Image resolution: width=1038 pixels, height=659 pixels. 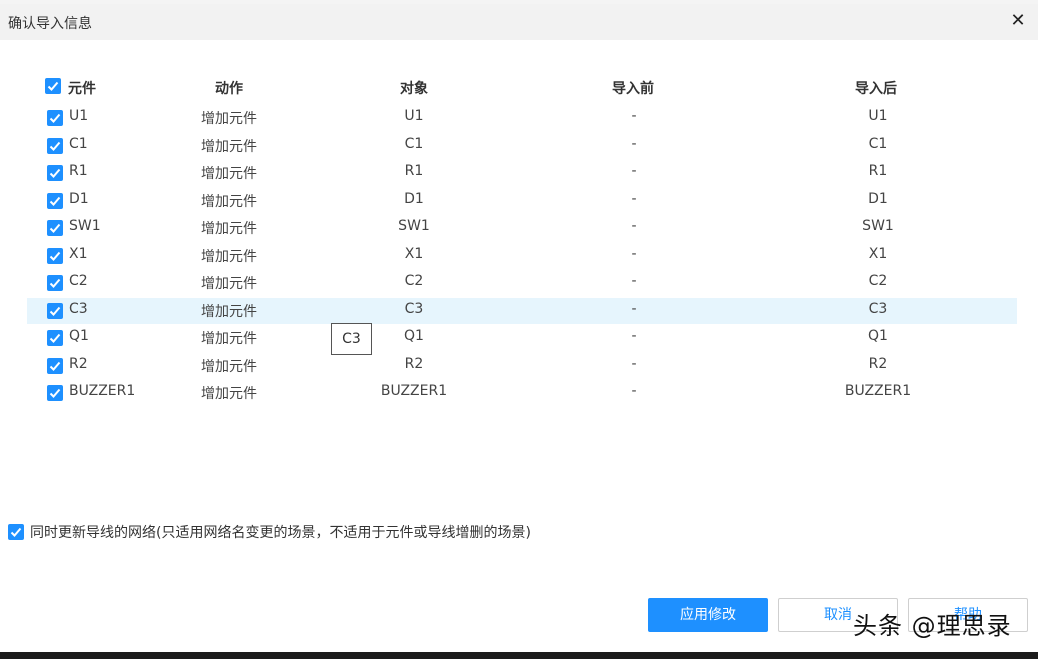 What do you see at coordinates (932, 626) in the screenshot?
I see `watermark: 头条 @理思录` at bounding box center [932, 626].